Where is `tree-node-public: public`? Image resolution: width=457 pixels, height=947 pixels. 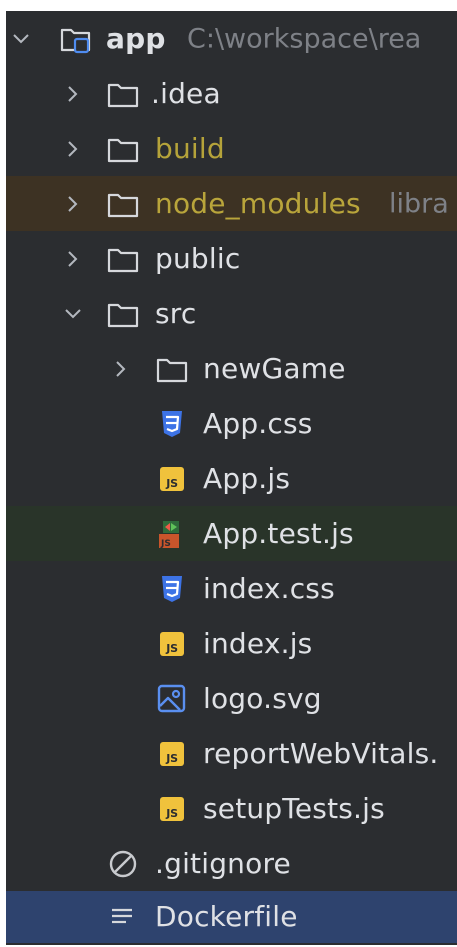 tree-node-public: public is located at coordinates (231, 258).